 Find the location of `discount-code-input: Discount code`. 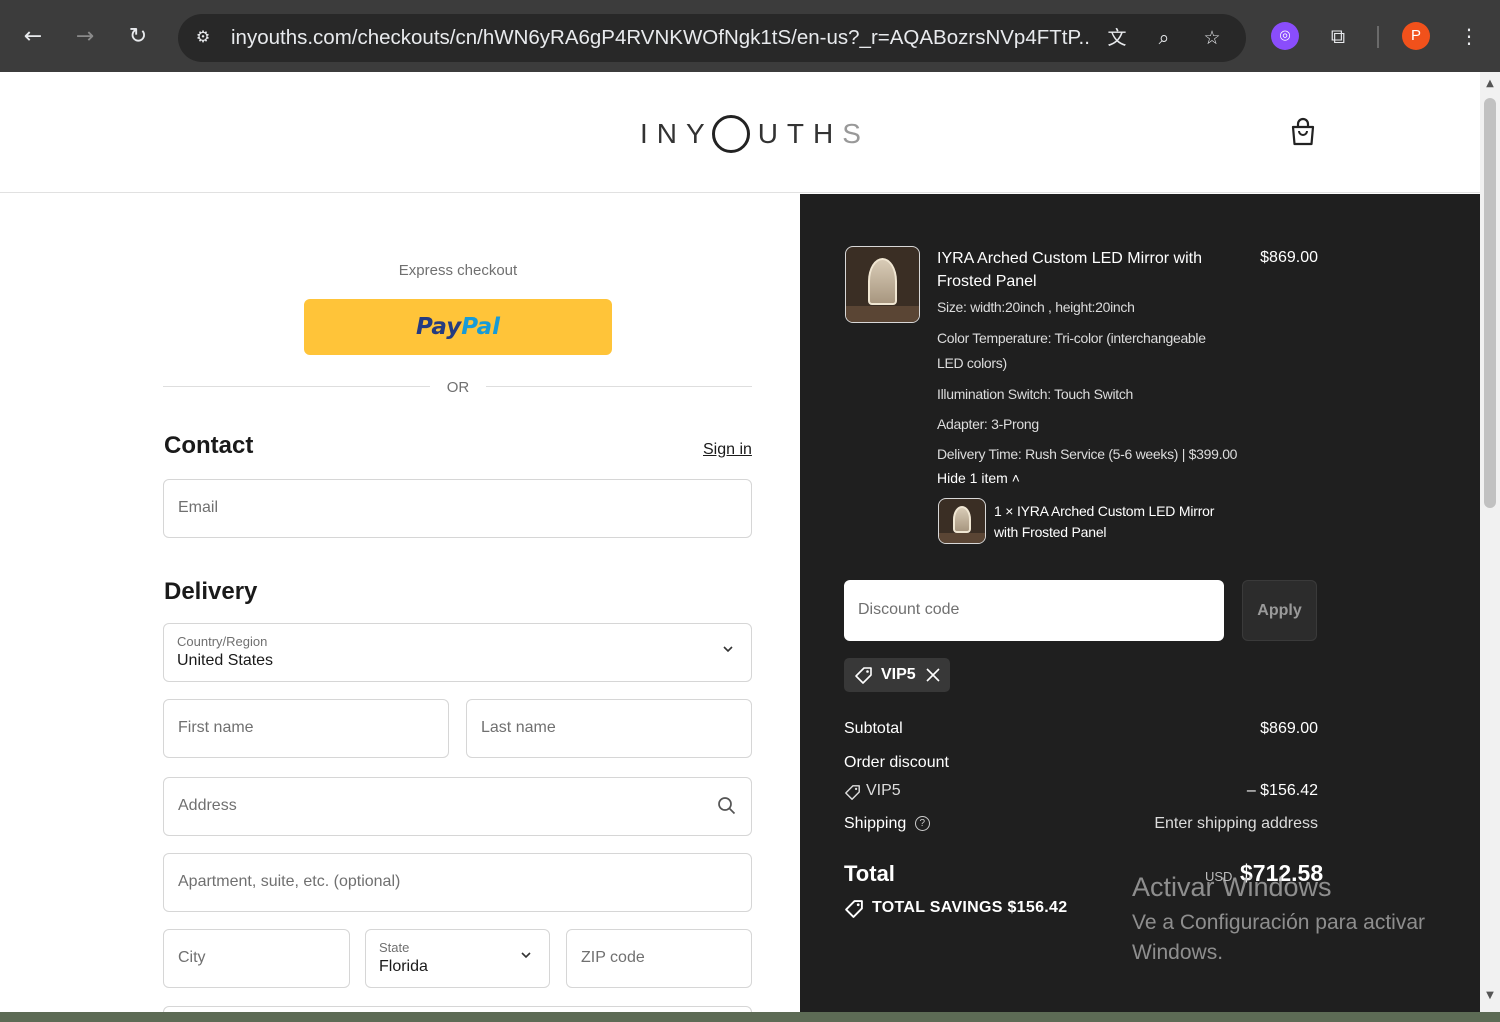

discount-code-input: Discount code is located at coordinates (1034, 610).